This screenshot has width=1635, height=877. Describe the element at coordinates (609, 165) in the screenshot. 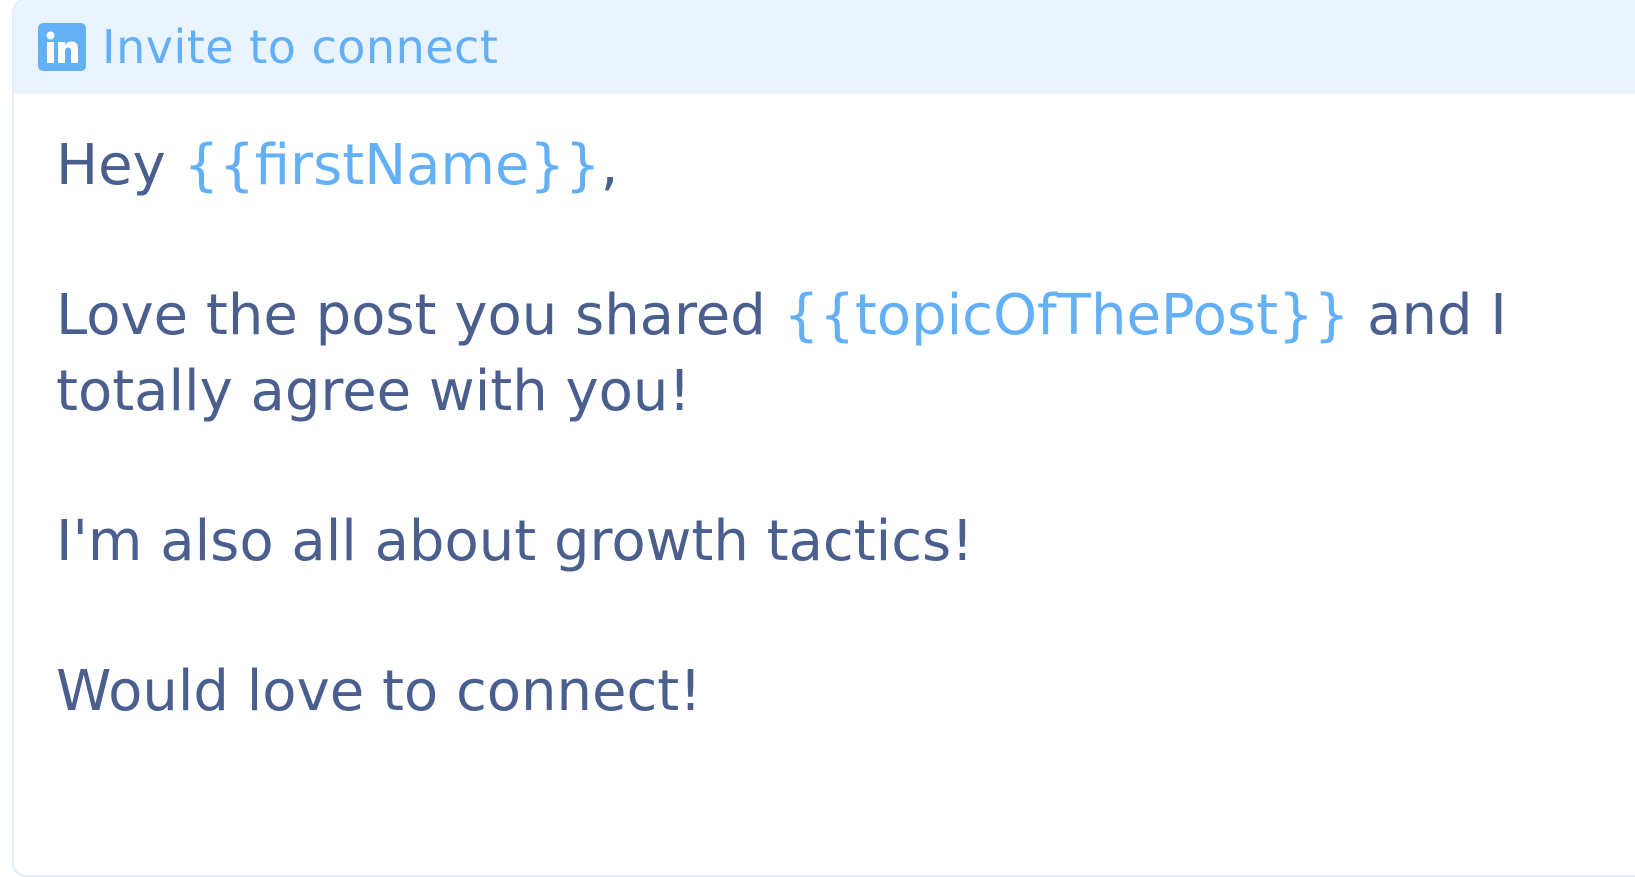

I see `greeting-punctuation: ,` at that location.